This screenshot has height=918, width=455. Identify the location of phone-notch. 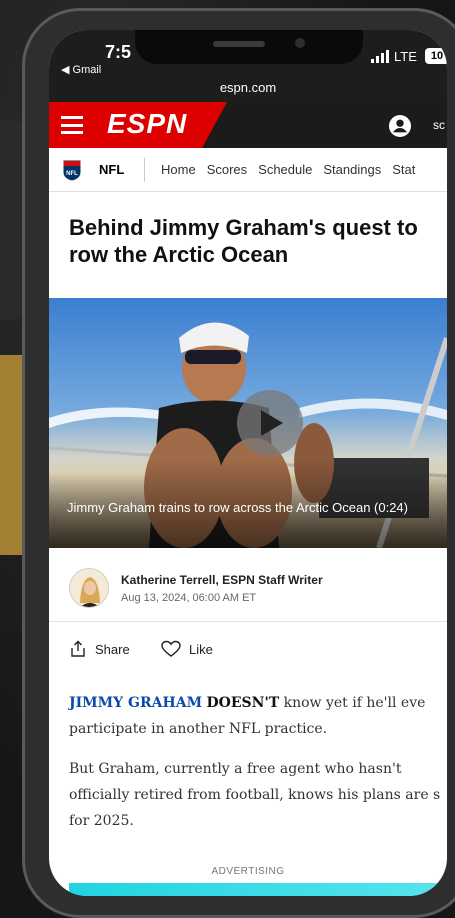
(249, 47).